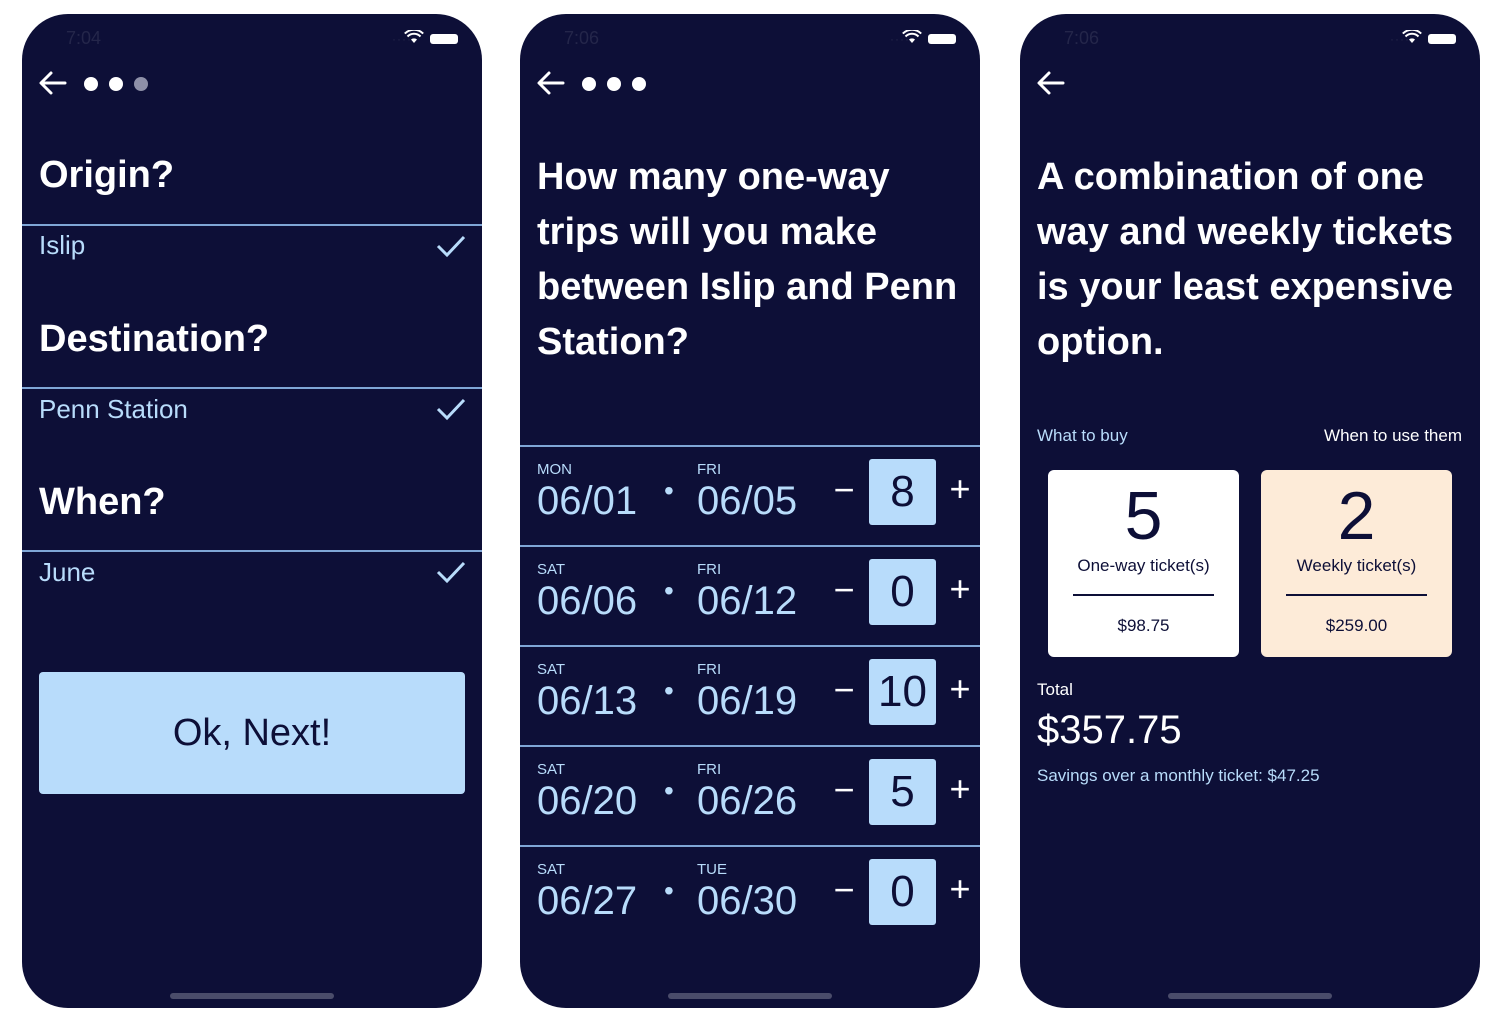 The height and width of the screenshot is (1028, 1504). What do you see at coordinates (102, 502) in the screenshot?
I see `when-question: When?` at bounding box center [102, 502].